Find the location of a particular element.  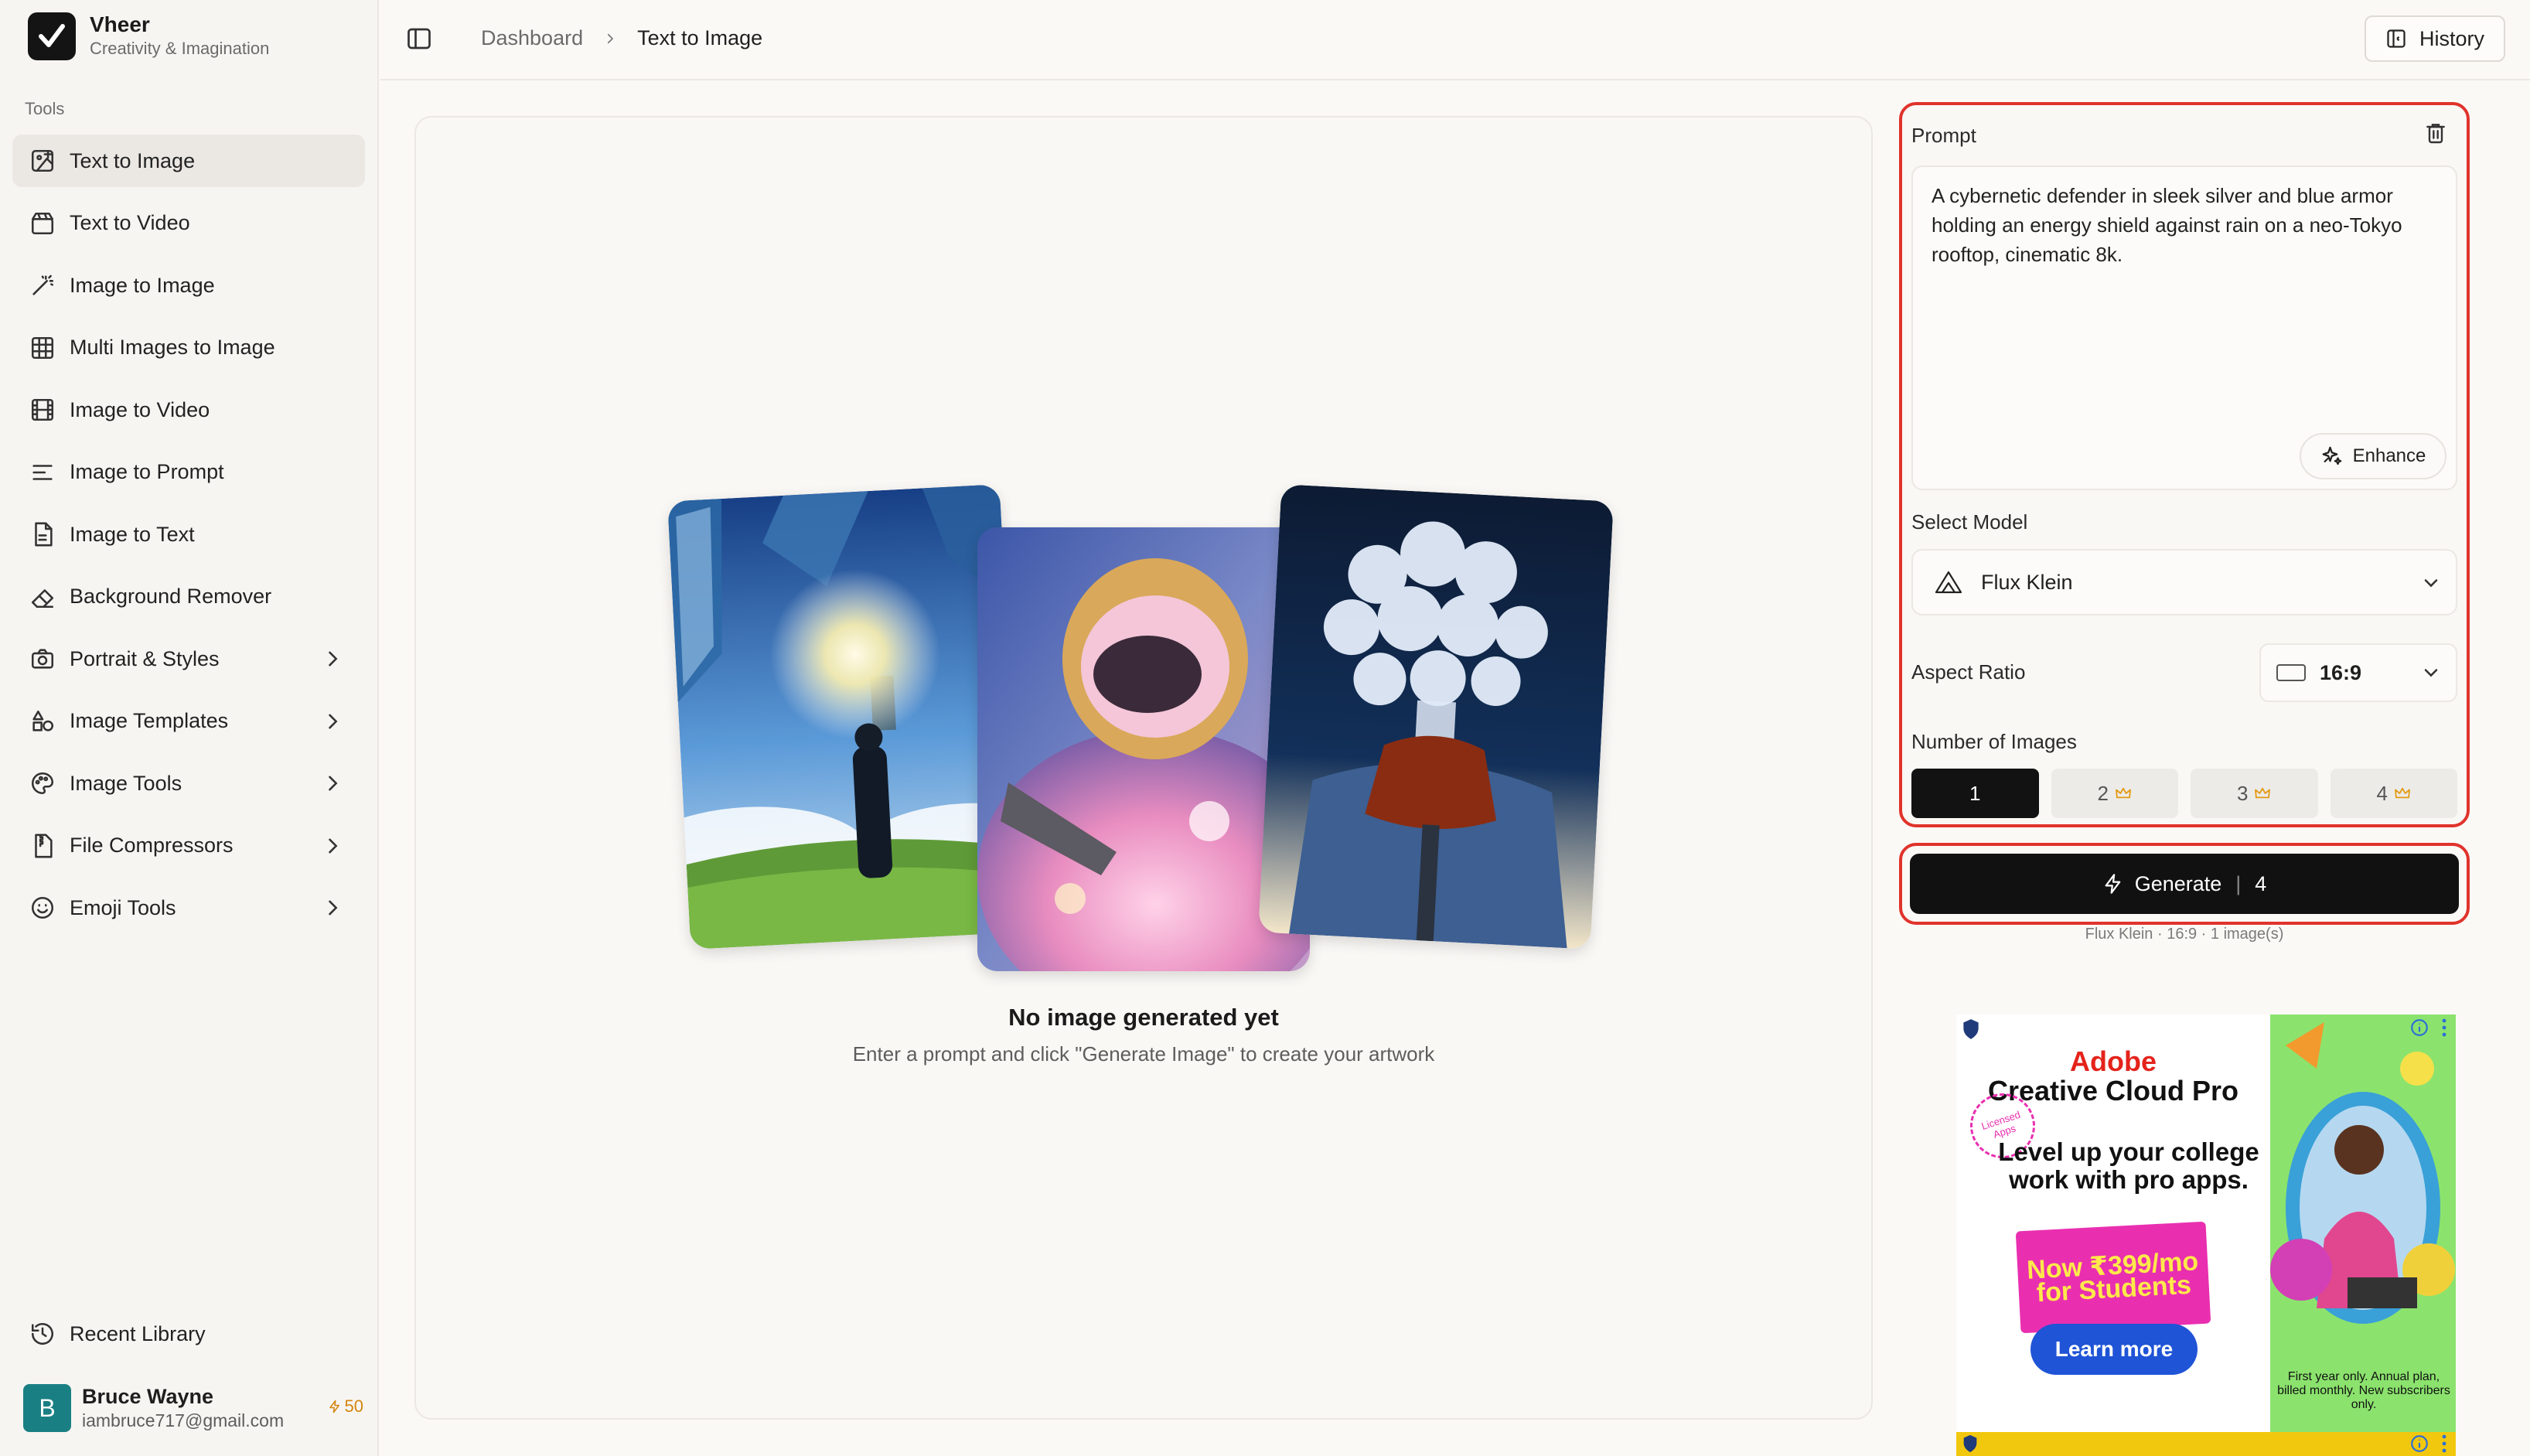

ad-illustration is located at coordinates (2362, 1173).